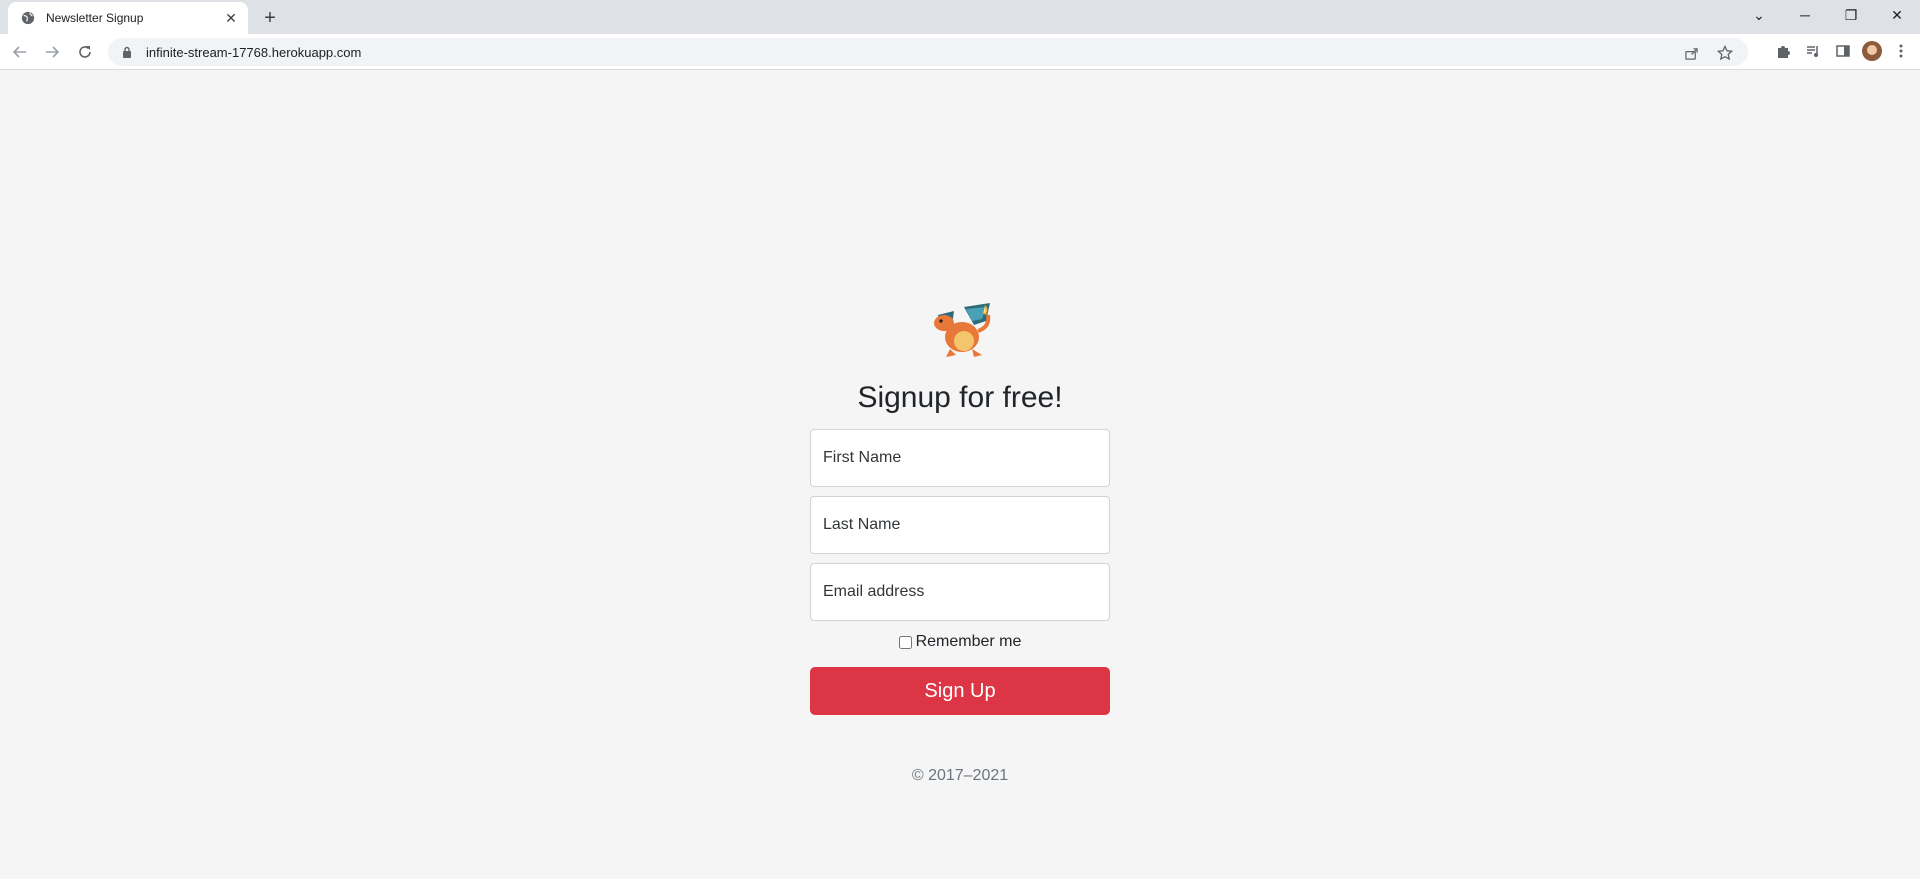 Image resolution: width=1920 pixels, height=879 pixels. I want to click on sign-up-button: Sign Up, so click(960, 691).